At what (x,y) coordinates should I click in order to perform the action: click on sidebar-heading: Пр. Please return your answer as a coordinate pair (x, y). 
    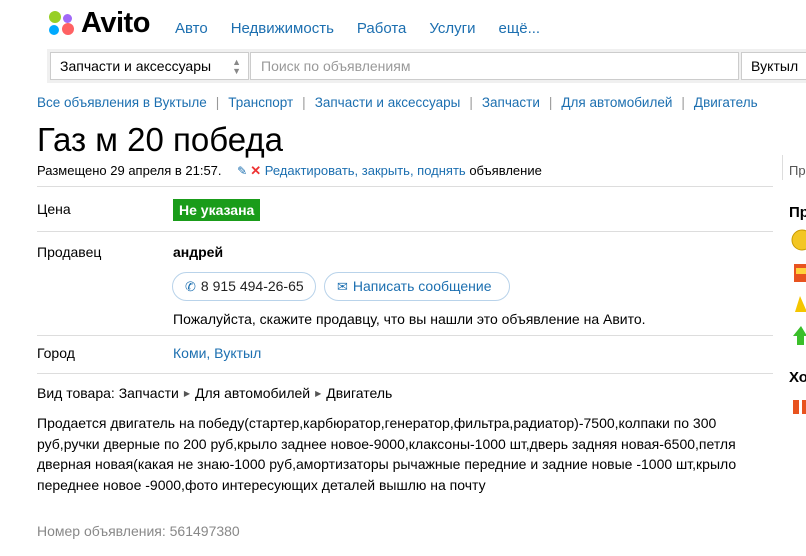
    Looking at the image, I should click on (797, 212).